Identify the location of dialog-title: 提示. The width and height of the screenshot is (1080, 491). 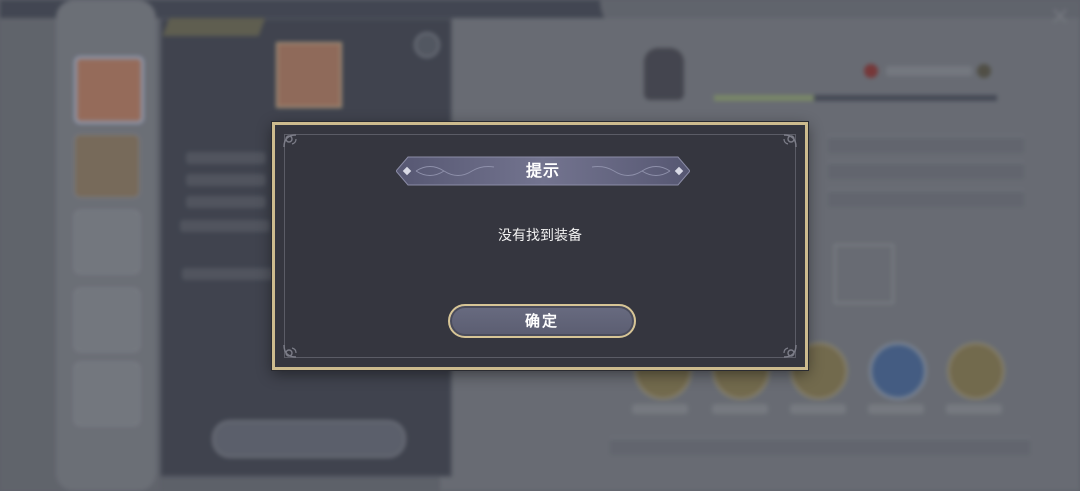
(542, 170).